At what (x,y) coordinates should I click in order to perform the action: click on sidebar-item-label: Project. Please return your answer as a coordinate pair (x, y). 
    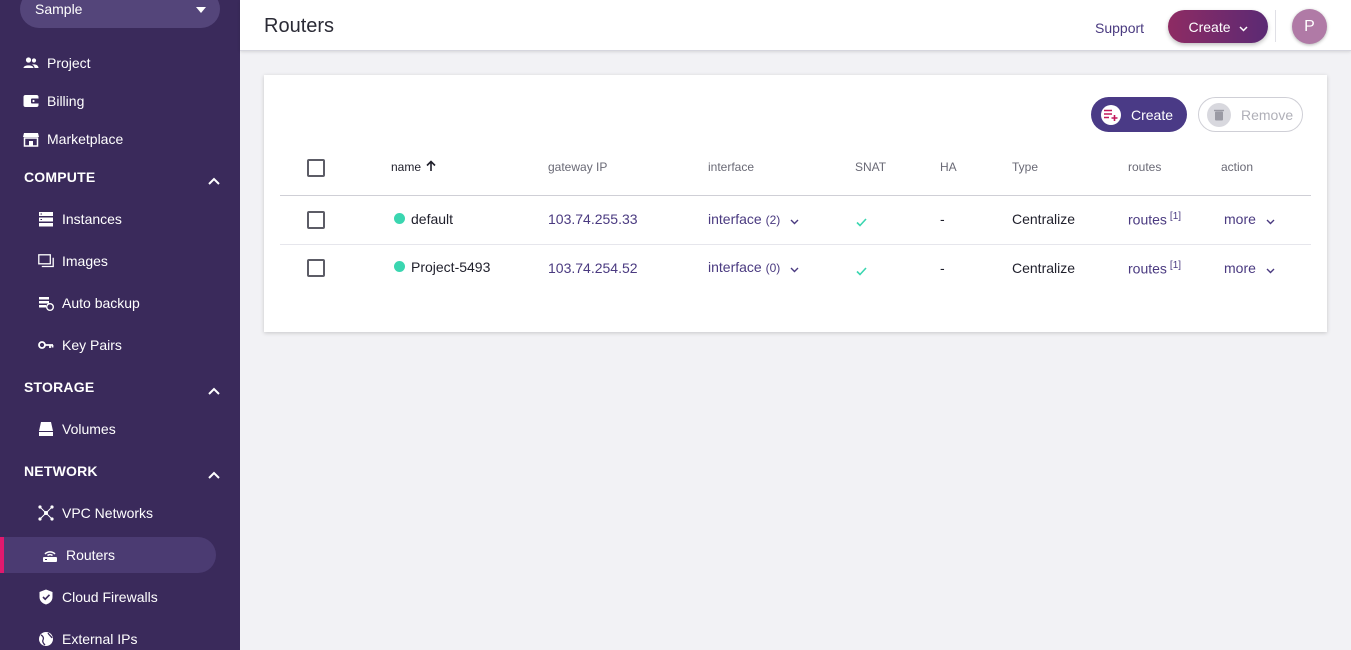
    Looking at the image, I should click on (69, 63).